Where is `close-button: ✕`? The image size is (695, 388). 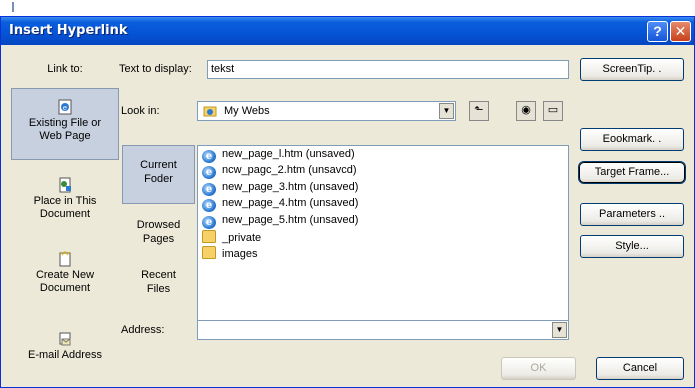
close-button: ✕ is located at coordinates (680, 31).